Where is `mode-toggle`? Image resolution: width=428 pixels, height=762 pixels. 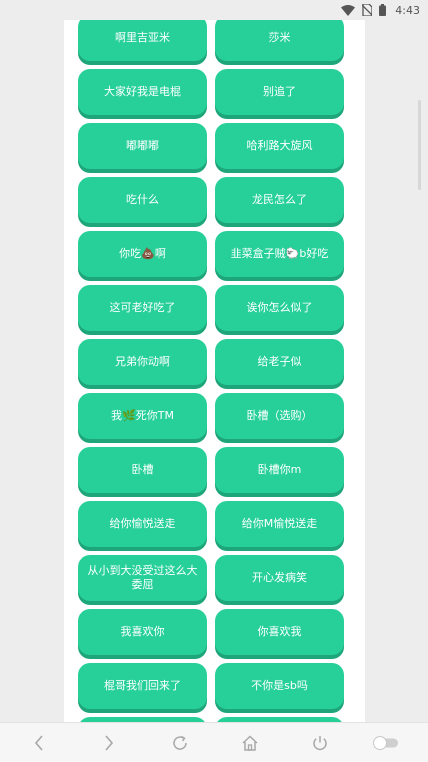
mode-toggle is located at coordinates (386, 743).